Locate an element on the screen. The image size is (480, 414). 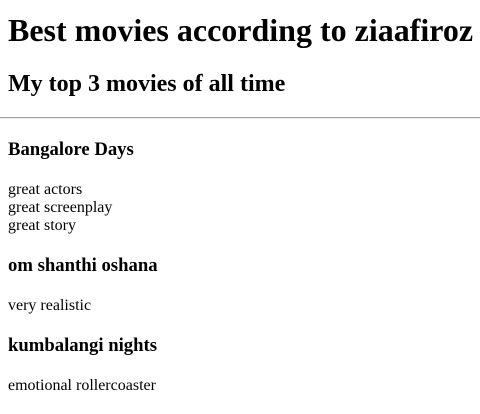
movie-title-om-shanthi-oshana: om shanthi oshana is located at coordinates (83, 265).